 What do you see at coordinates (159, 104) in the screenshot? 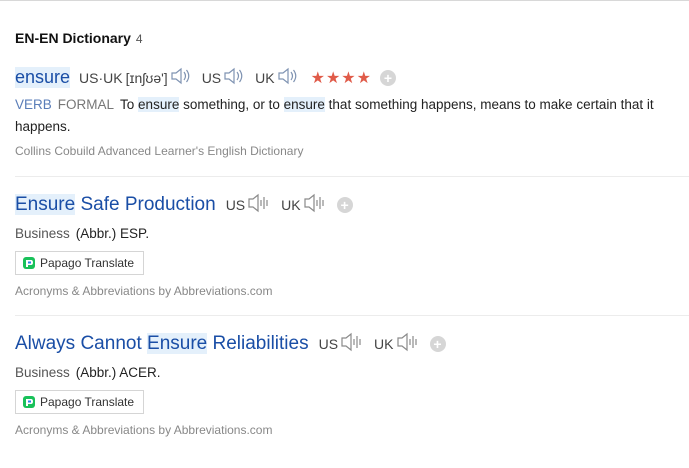
I see `definition-highlight-1: ensure` at bounding box center [159, 104].